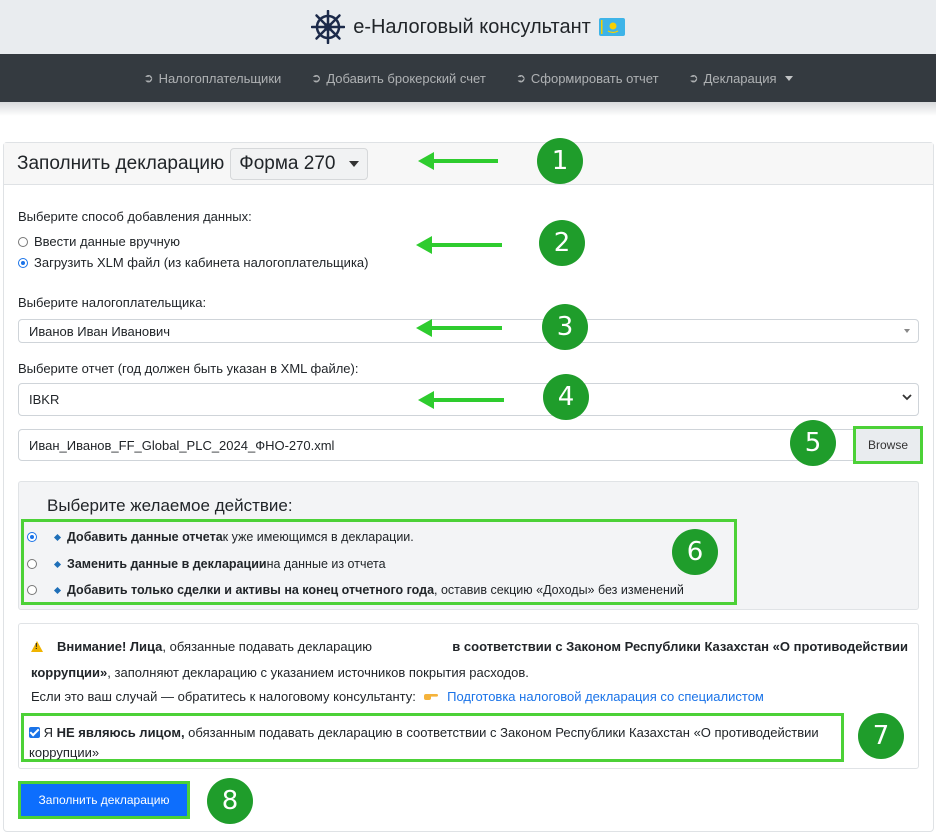  Describe the element at coordinates (112, 302) in the screenshot. I see `taxpayer-label: Выберите налогоплательщика:` at that location.